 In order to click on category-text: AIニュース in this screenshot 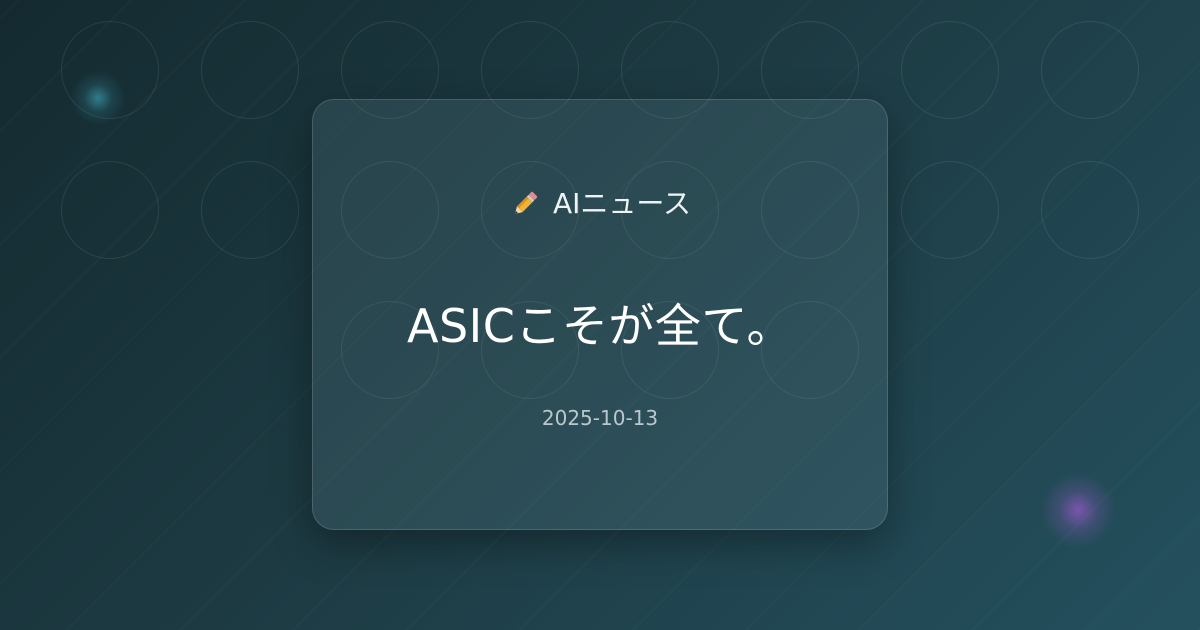, I will do `click(621, 203)`.